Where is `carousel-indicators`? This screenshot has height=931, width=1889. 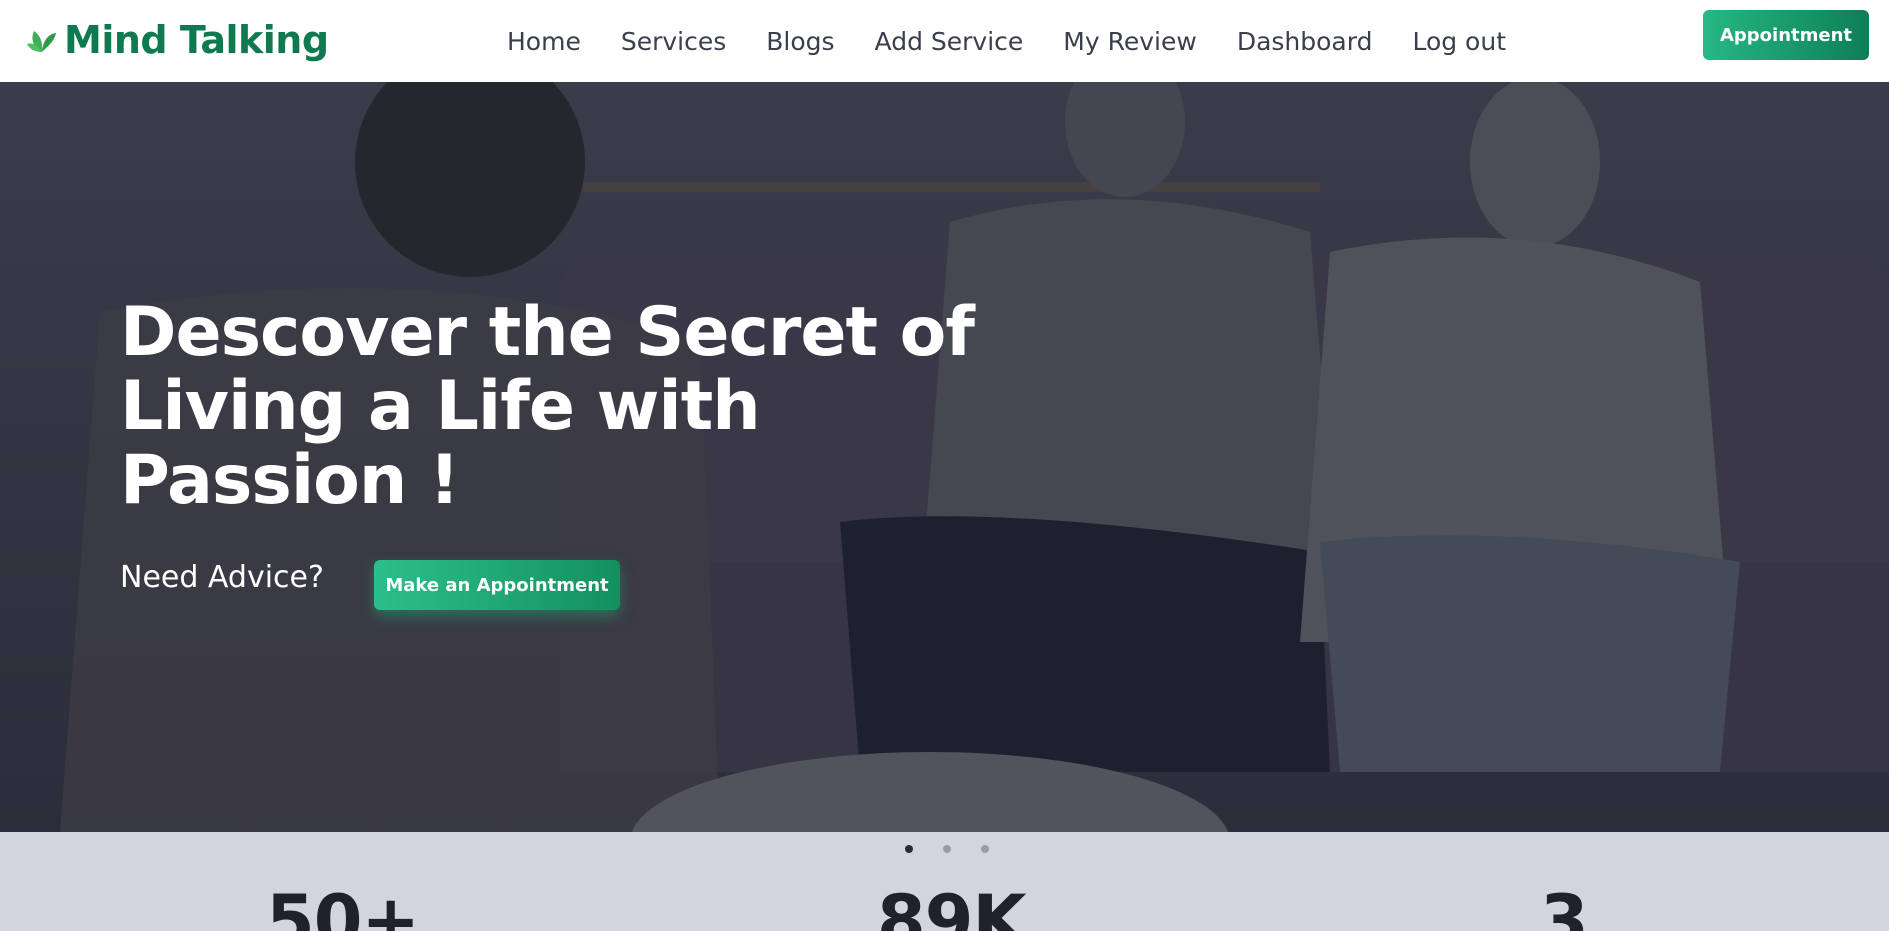
carousel-indicators is located at coordinates (947, 849).